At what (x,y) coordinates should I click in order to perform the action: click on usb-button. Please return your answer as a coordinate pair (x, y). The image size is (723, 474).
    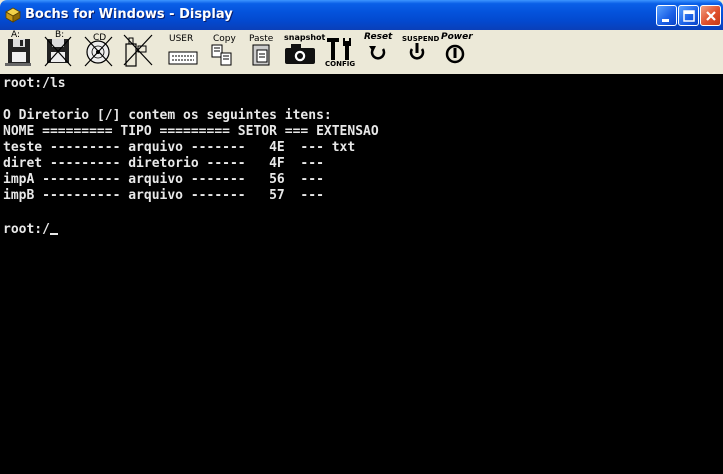
    Looking at the image, I should click on (137, 51).